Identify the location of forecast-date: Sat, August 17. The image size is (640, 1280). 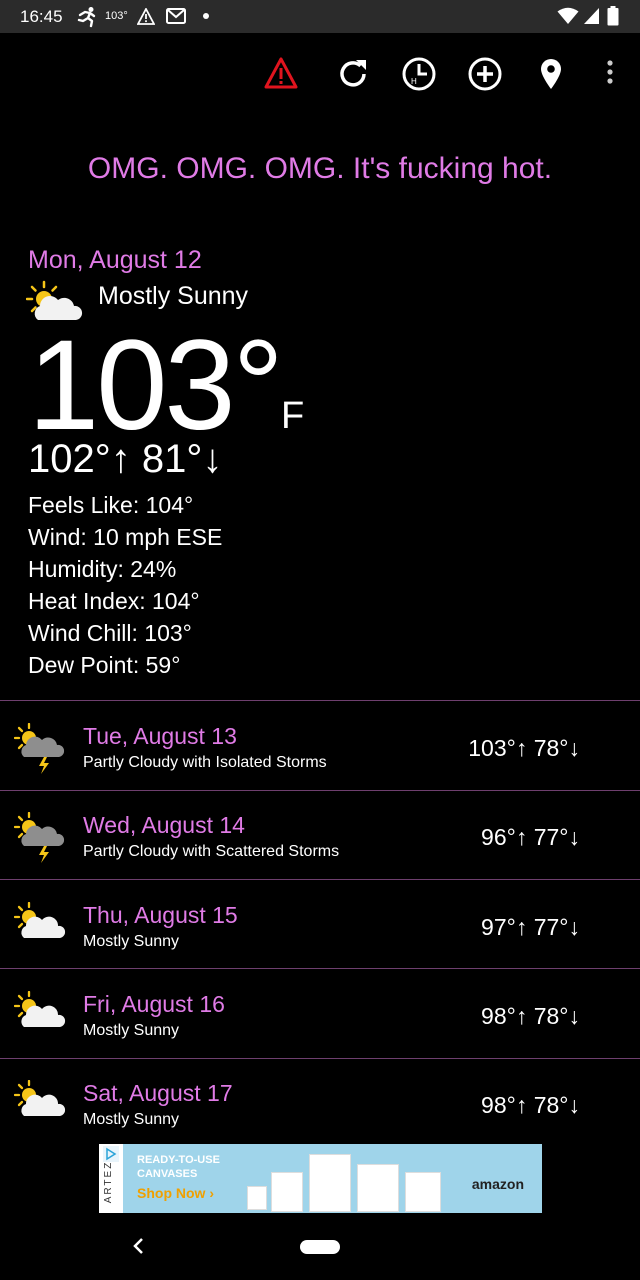
(158, 1093).